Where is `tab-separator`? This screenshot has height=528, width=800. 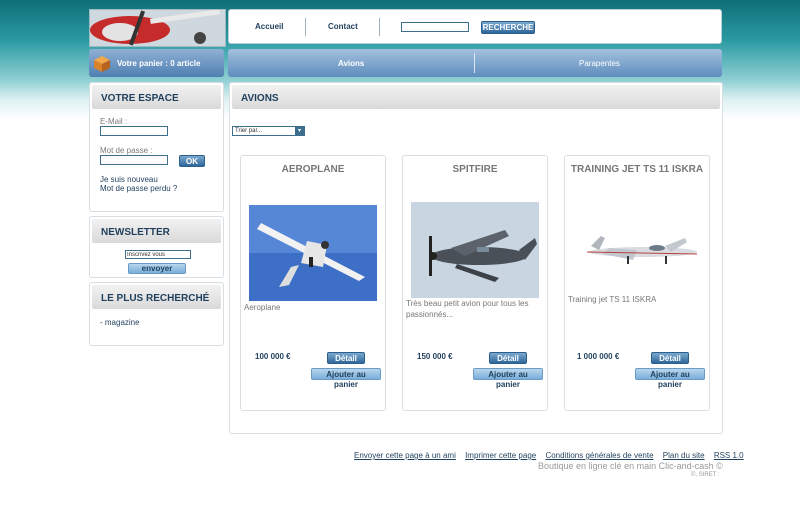
tab-separator is located at coordinates (474, 63).